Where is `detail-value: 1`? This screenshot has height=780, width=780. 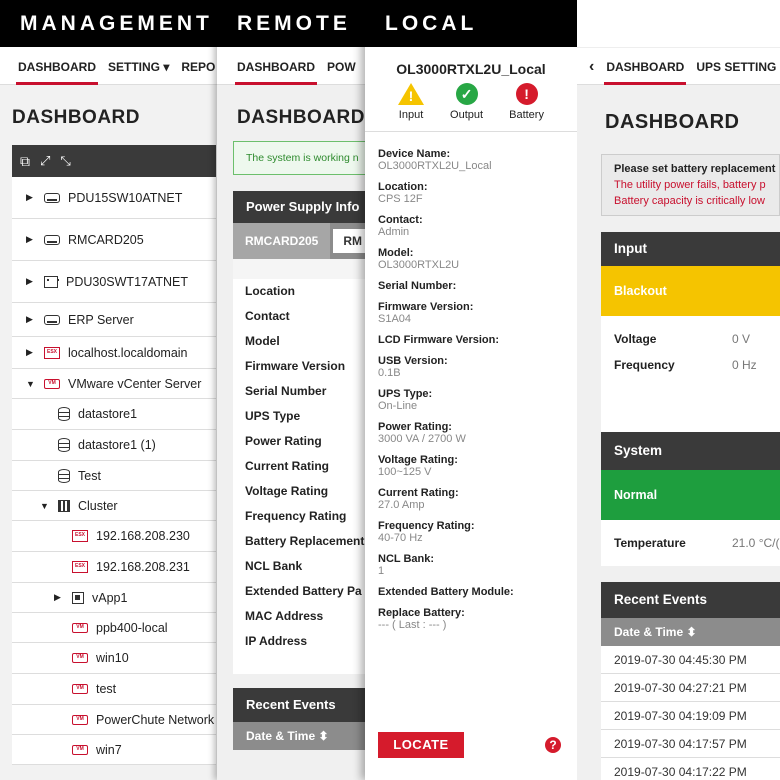 detail-value: 1 is located at coordinates (381, 571).